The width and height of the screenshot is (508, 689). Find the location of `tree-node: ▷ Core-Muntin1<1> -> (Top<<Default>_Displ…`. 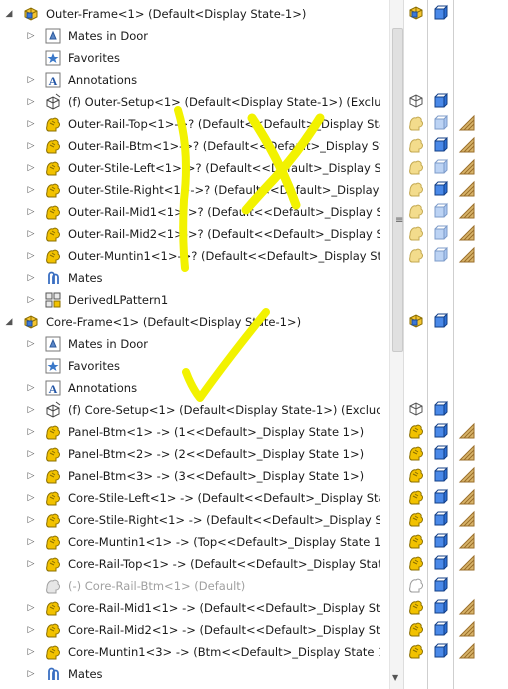

tree-node: ▷ Core-Muntin1<1> -> (Top<<Default>_Displ… is located at coordinates (195, 542).